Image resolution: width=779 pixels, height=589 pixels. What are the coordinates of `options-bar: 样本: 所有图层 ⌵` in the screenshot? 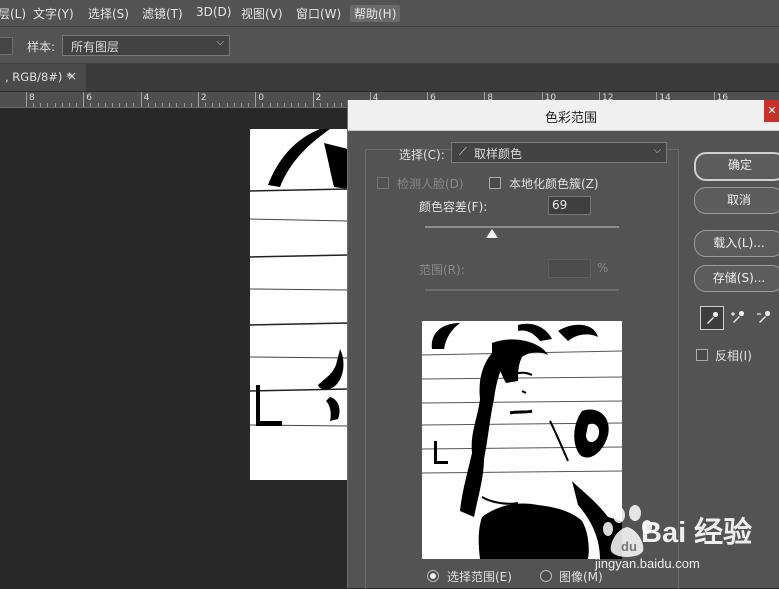 It's located at (389, 45).